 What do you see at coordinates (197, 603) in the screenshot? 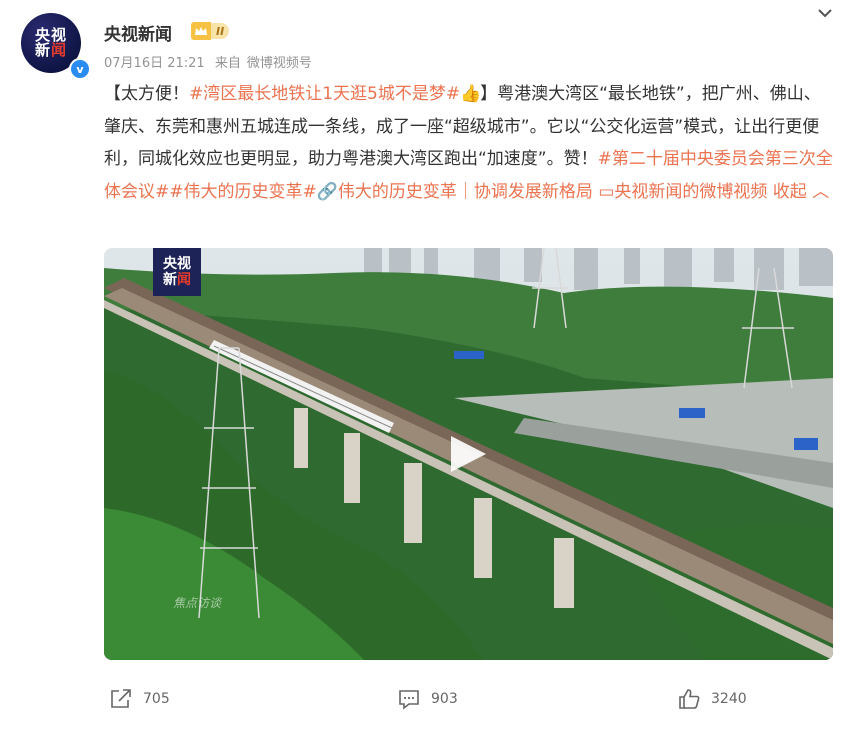
I see `video-watermark: 焦点访谈` at bounding box center [197, 603].